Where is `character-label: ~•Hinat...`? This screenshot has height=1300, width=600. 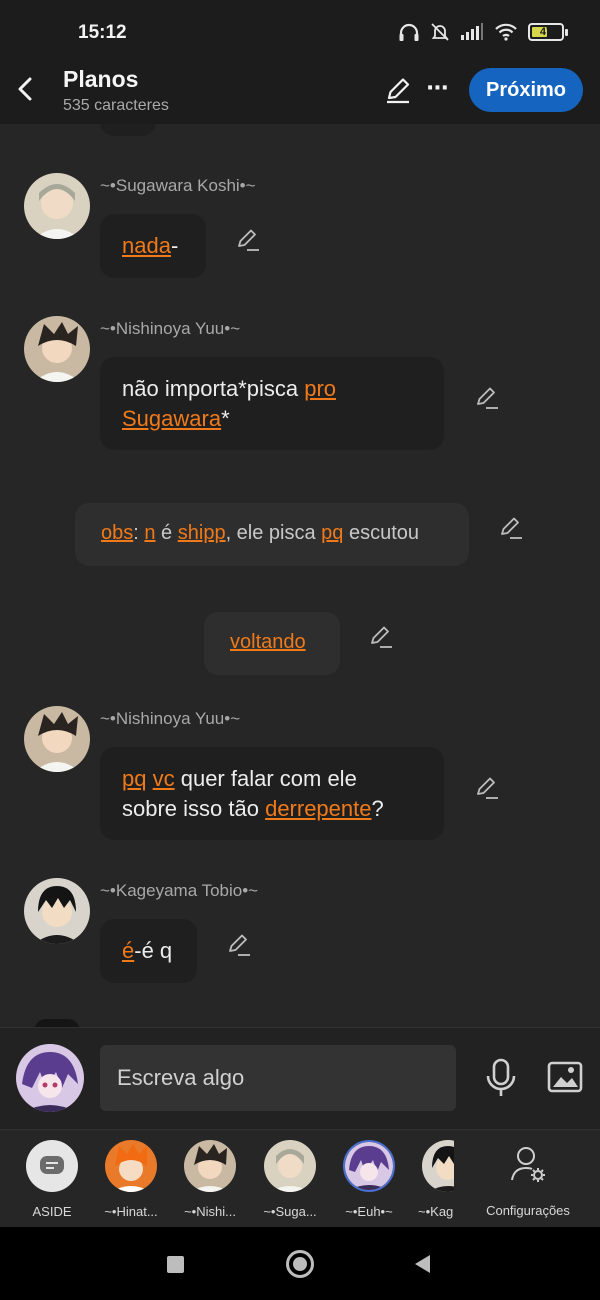
character-label: ~•Hinat... is located at coordinates (131, 1211).